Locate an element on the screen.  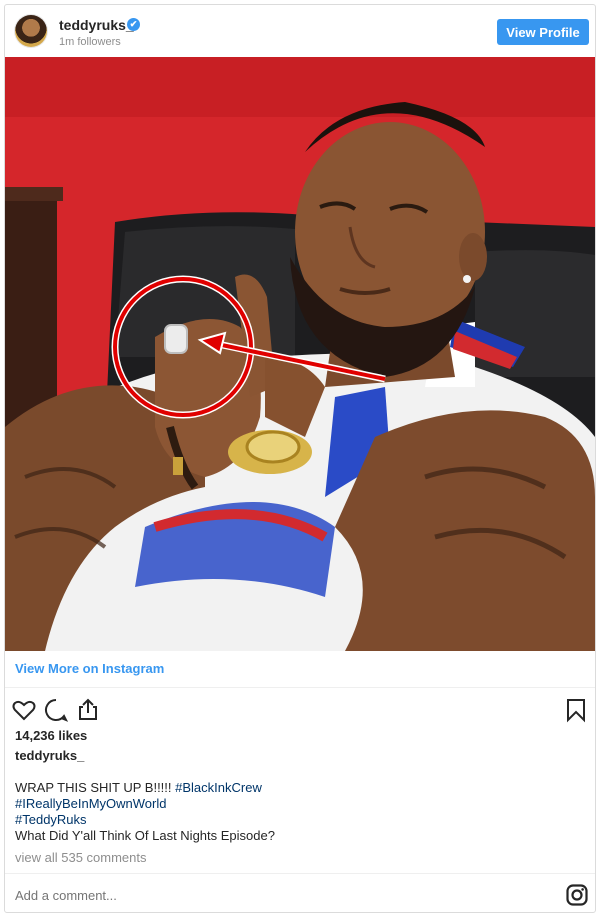
instagram-logo-icon is located at coordinates (577, 895).